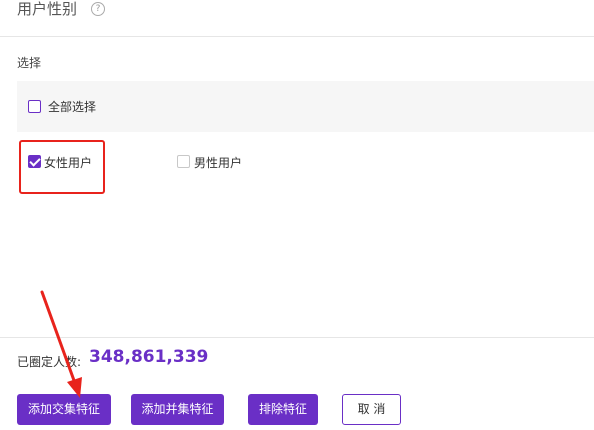 The width and height of the screenshot is (594, 430). I want to click on add-union-feature-button: 添加并集特征, so click(177, 409).